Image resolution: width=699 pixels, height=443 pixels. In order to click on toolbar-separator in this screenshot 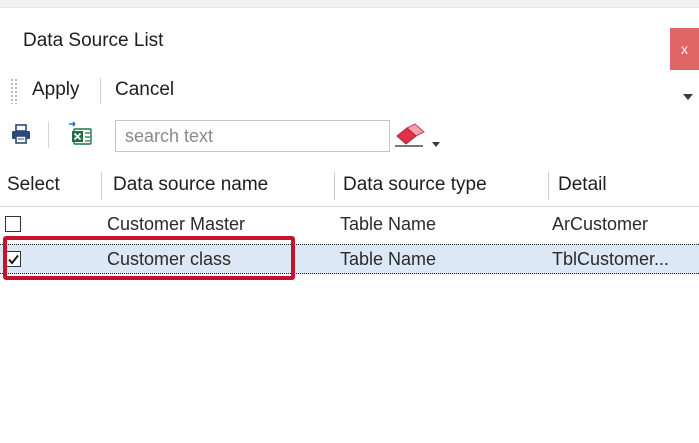, I will do `click(48, 135)`.